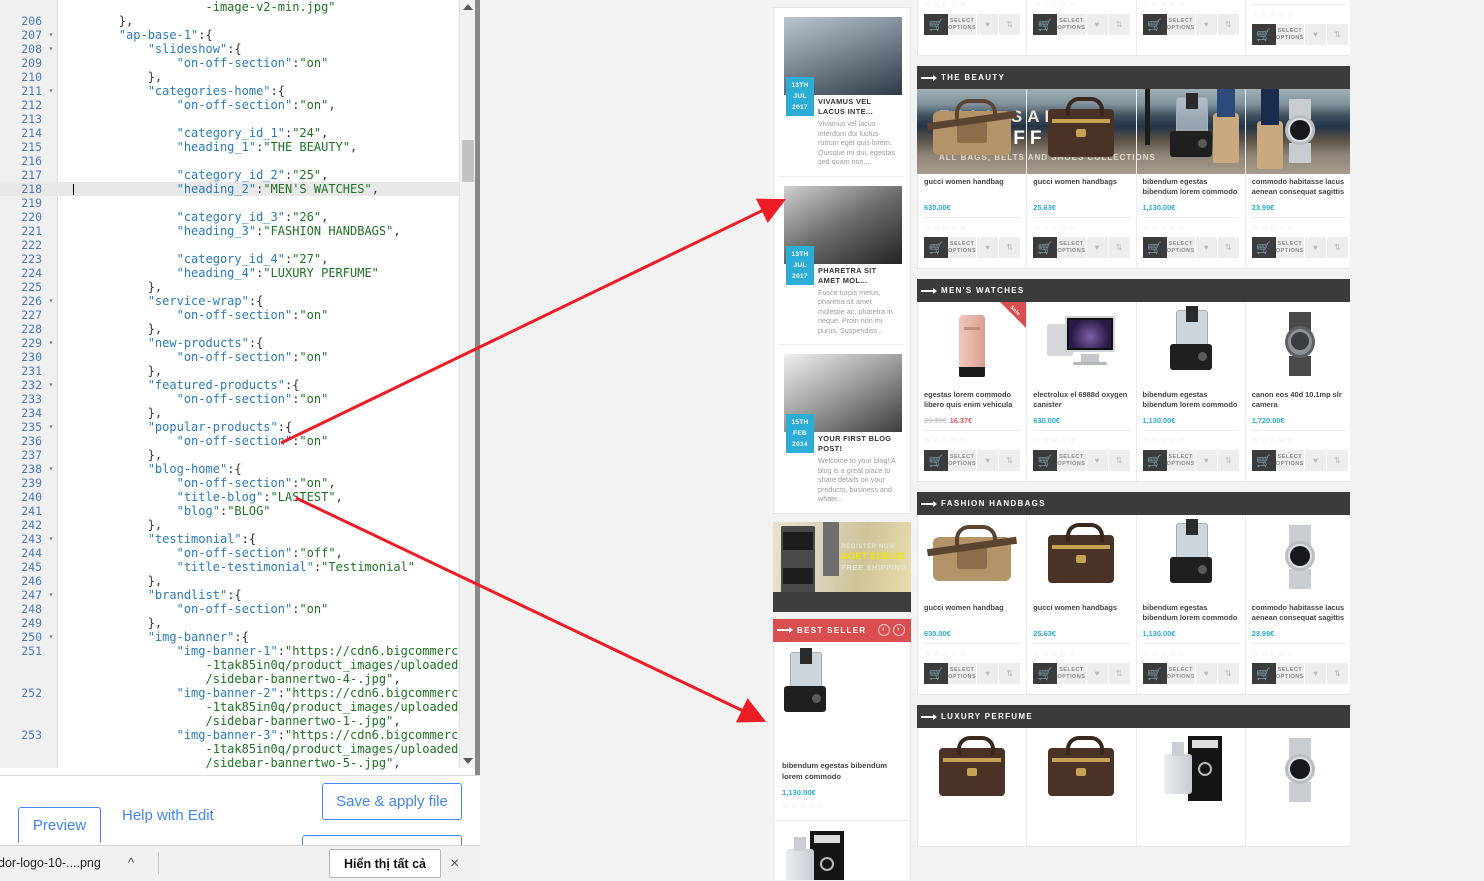 The height and width of the screenshot is (881, 1484). Describe the element at coordinates (859, 444) in the screenshot. I see `blog-post-title: YOUR FIRST BLOG POST!` at that location.